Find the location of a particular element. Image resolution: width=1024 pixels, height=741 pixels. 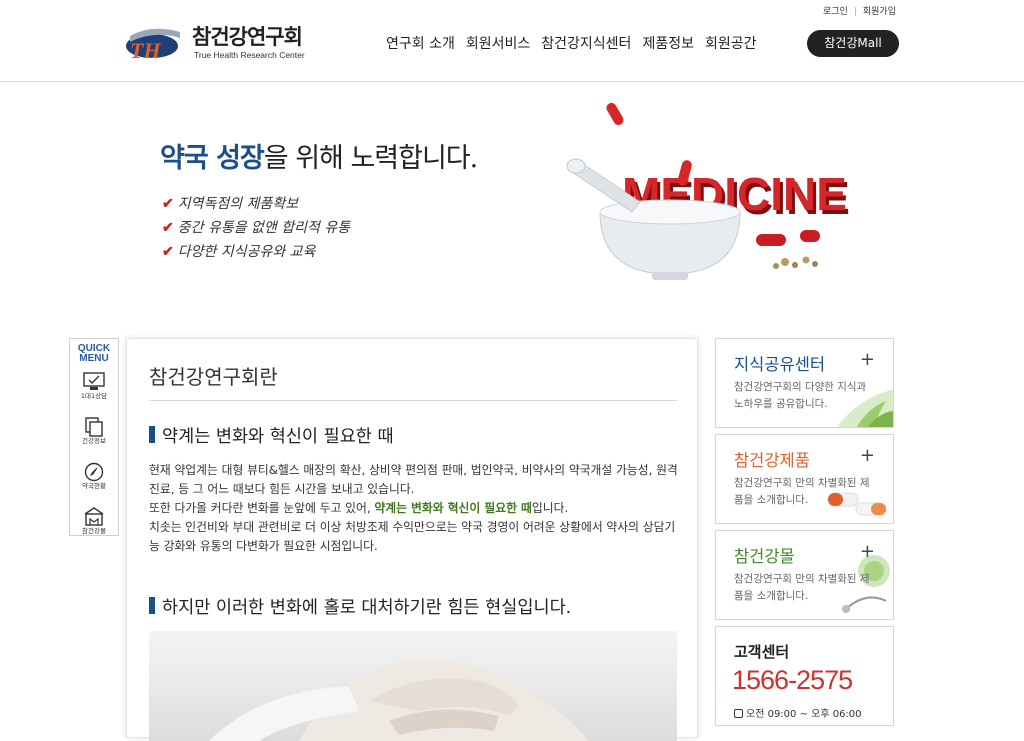

mall-description: 참건강연구회 만의 차별화된 제품을 소개합니다. is located at coordinates (802, 587).